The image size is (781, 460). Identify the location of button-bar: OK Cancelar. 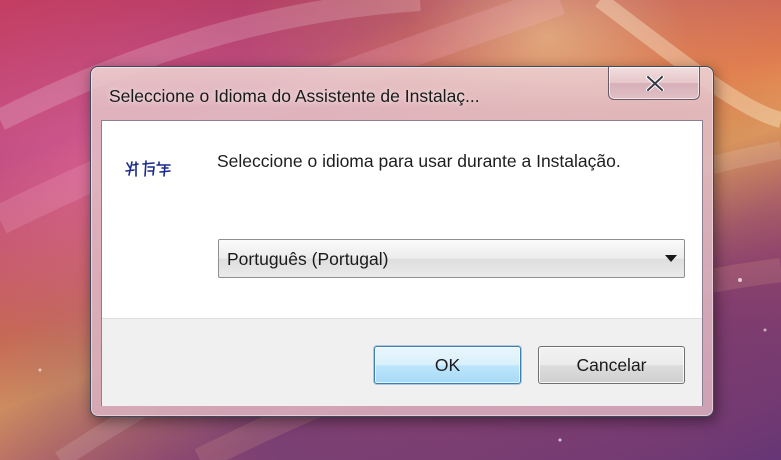
(402, 362).